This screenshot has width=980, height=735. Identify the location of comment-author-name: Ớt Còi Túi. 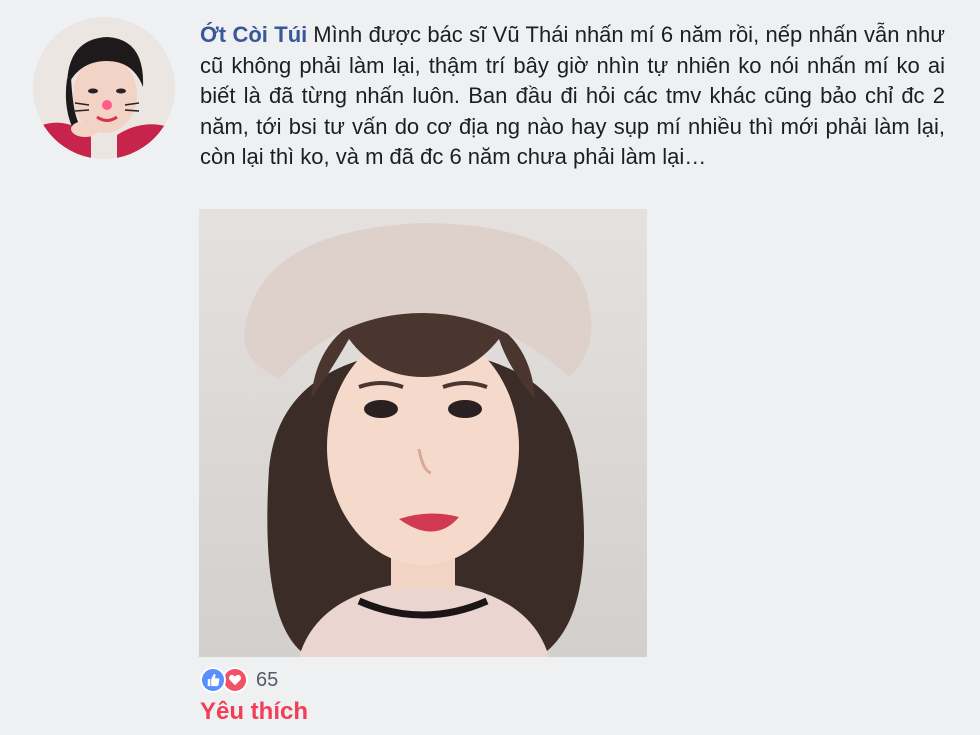
(253, 34).